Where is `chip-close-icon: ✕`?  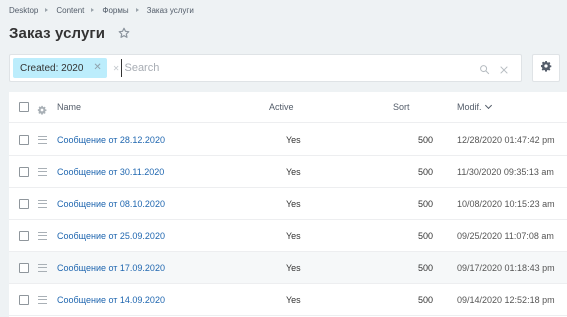
chip-close-icon: ✕ is located at coordinates (97, 68).